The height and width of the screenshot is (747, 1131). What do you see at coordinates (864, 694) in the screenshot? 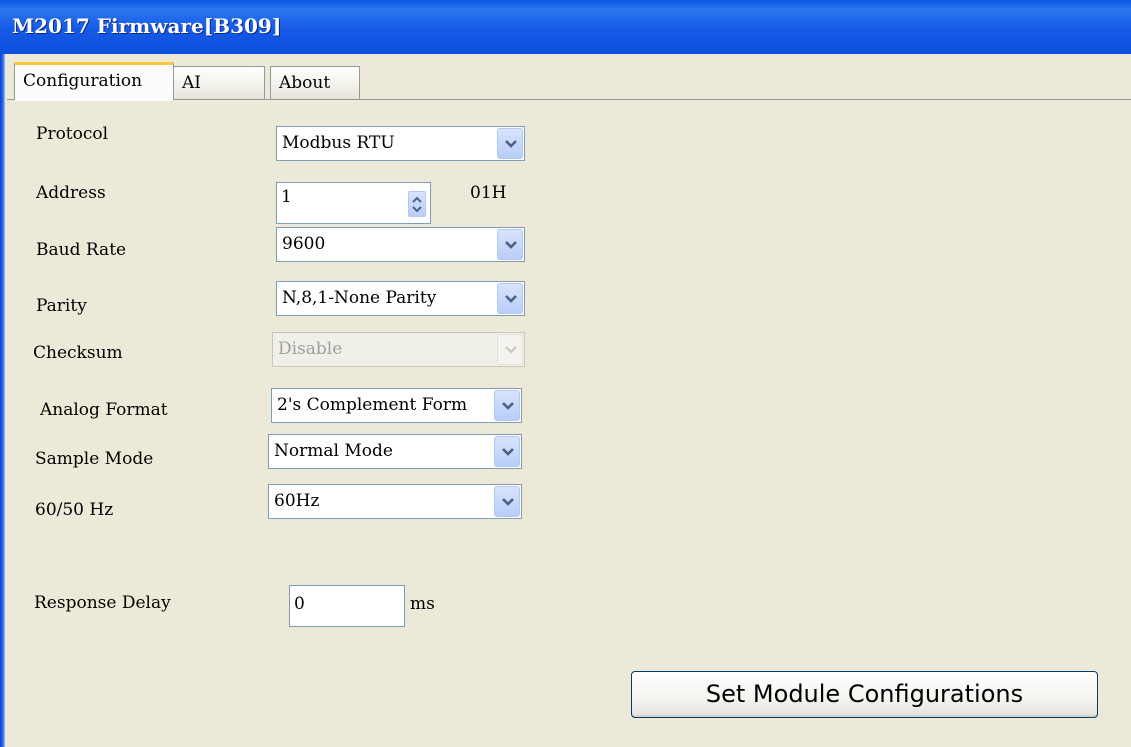
I see `set-module-configurations-button: Set Module Configurations` at bounding box center [864, 694].